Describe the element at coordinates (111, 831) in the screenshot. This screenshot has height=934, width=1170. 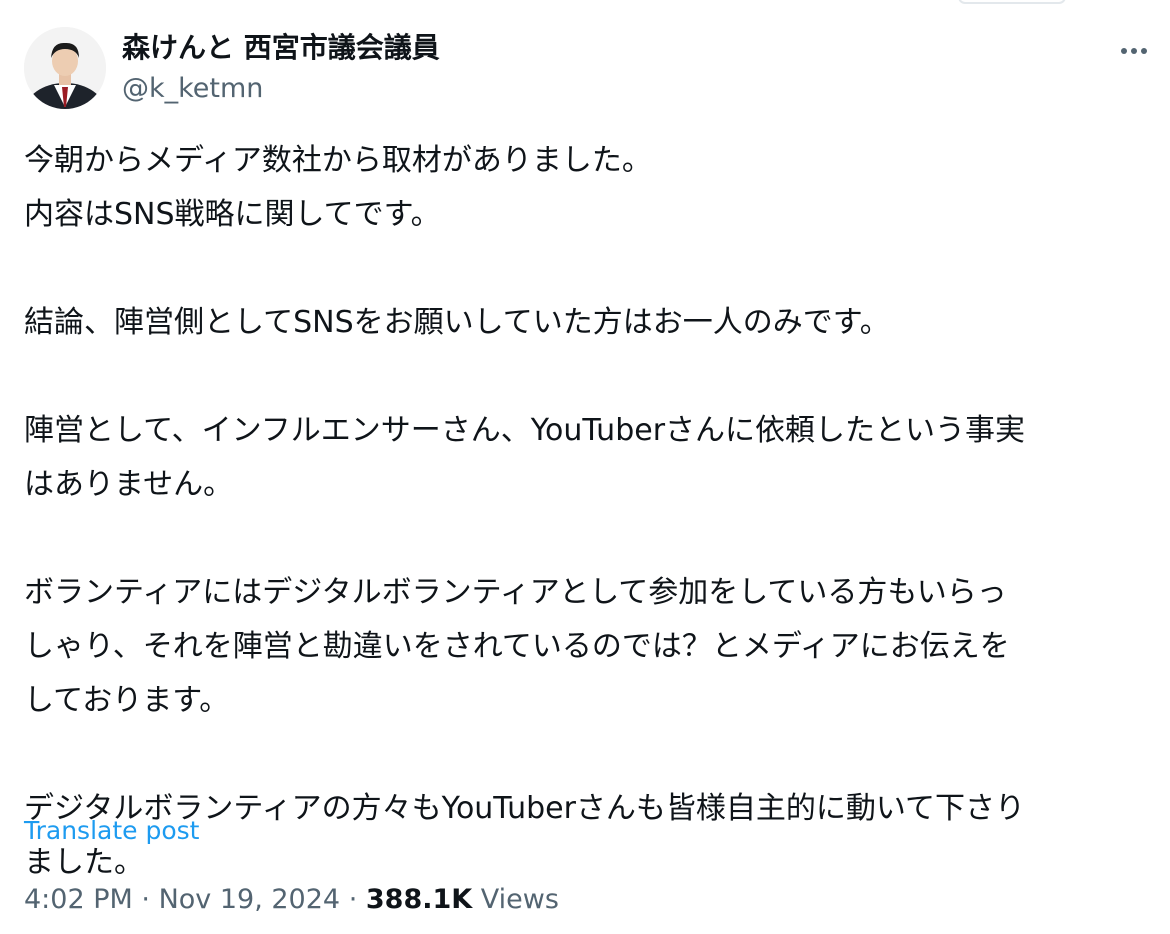
I see `translate-post-link: Translate post` at that location.